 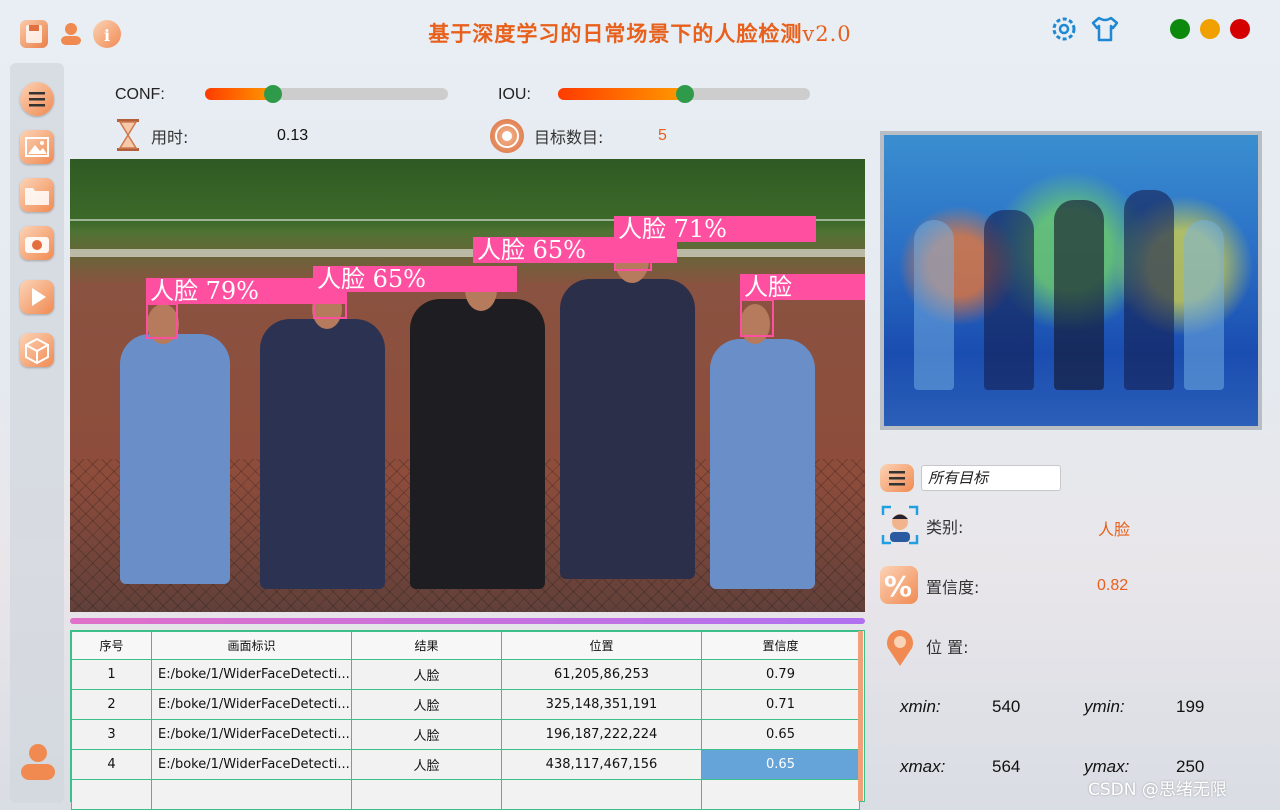 I want to click on confidence-value: 0.82, so click(x=1113, y=585).